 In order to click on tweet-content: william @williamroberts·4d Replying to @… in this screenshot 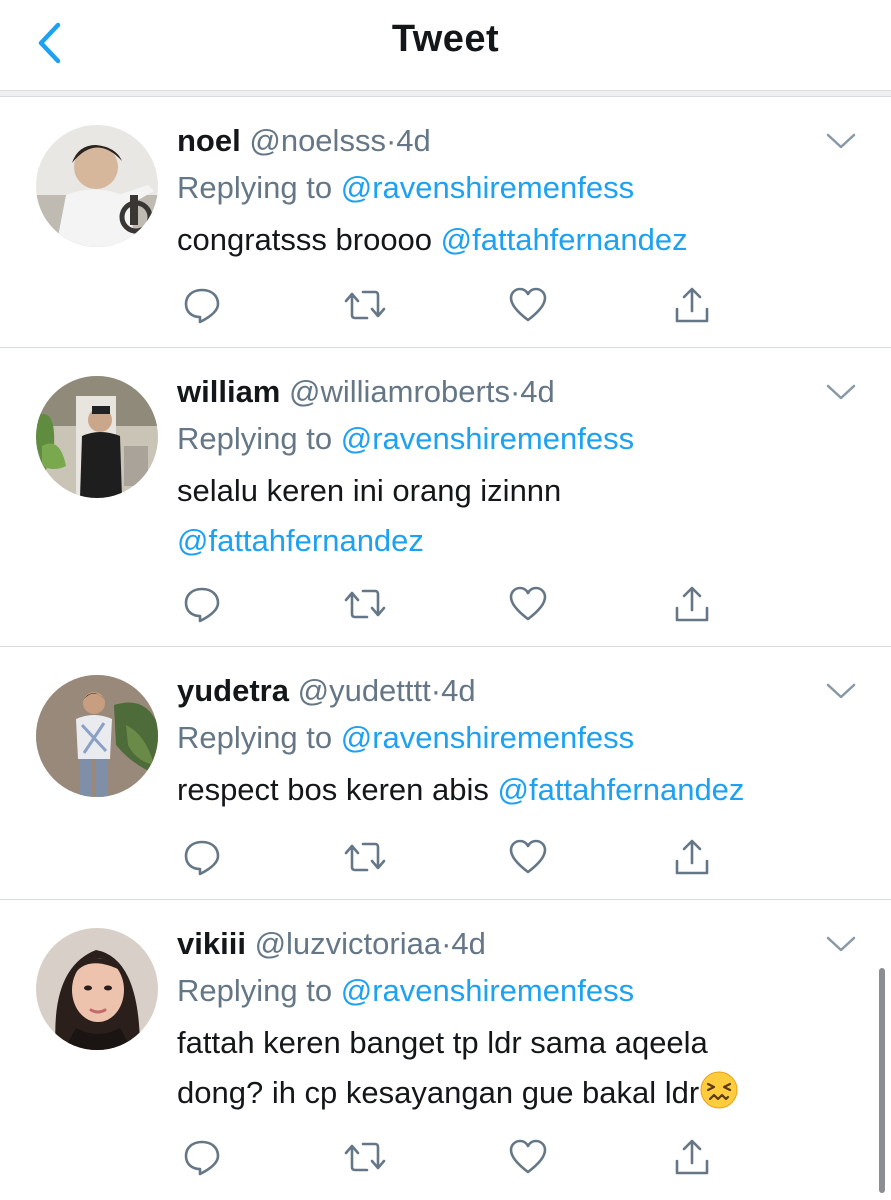, I will do `click(524, 468)`.